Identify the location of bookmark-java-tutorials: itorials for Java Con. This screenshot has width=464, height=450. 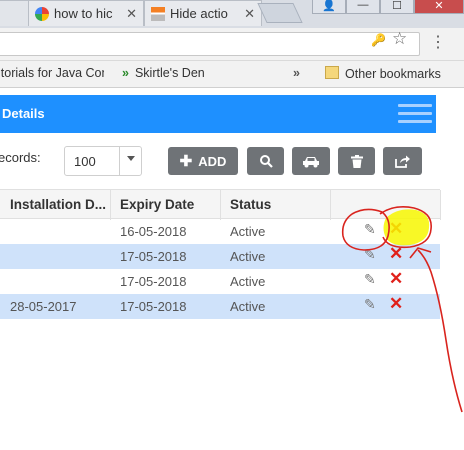
(52, 73).